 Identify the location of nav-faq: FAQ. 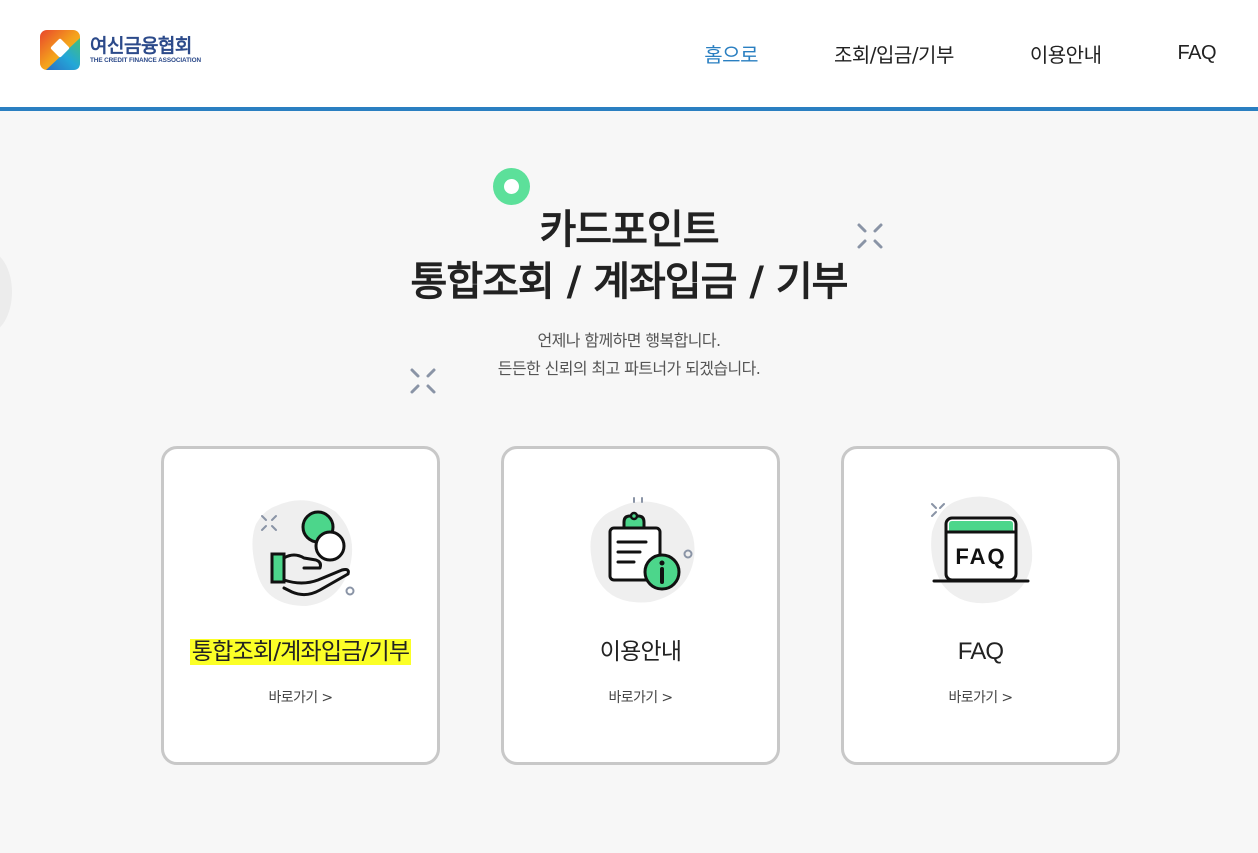
(1196, 53).